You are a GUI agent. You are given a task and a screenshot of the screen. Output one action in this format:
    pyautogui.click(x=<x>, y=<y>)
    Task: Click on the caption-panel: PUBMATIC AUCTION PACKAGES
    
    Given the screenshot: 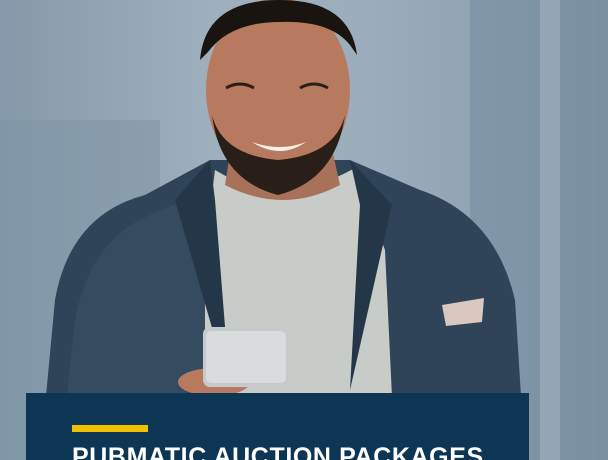 What is the action you would take?
    pyautogui.click(x=277, y=426)
    